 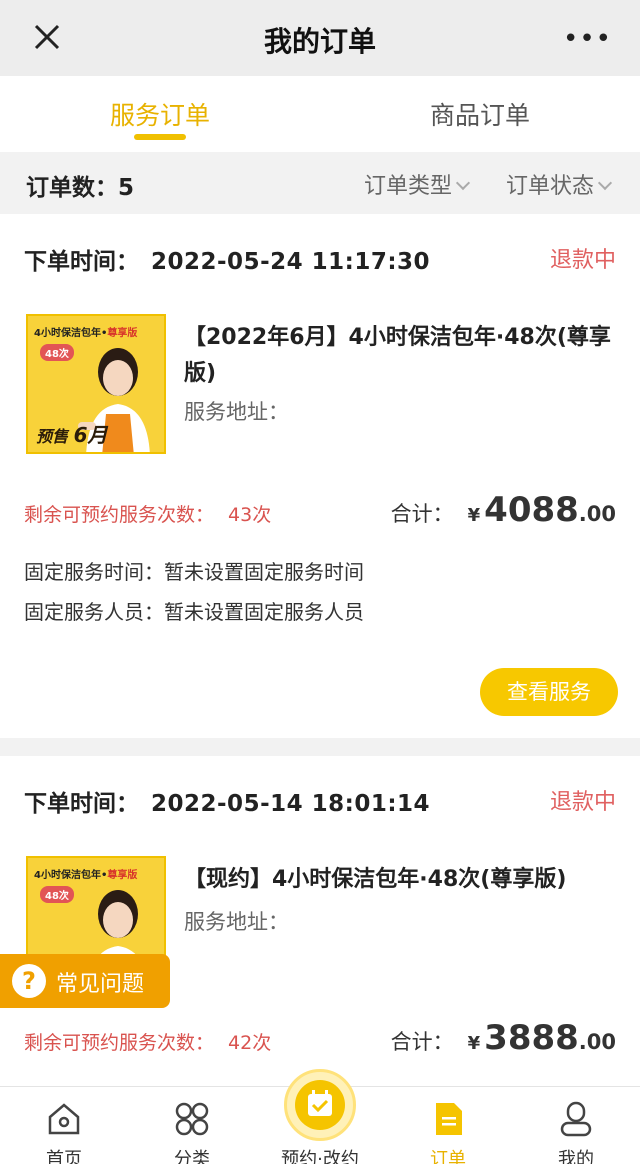 I want to click on view-service-button: 查看服务, so click(x=549, y=692).